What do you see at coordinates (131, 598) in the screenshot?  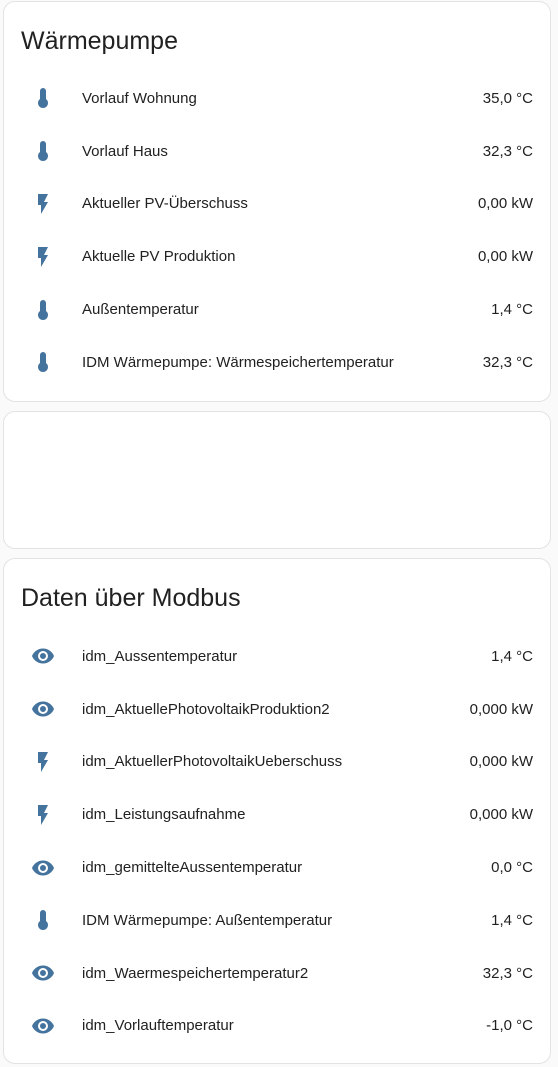 I see `card-title: Daten über Modbus` at bounding box center [131, 598].